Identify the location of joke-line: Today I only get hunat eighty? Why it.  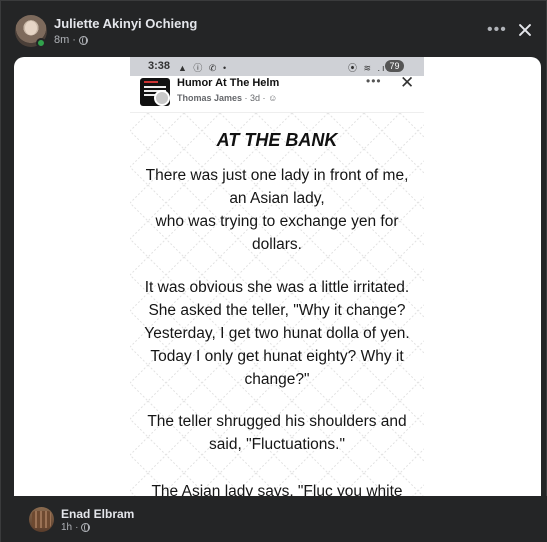
(277, 356).